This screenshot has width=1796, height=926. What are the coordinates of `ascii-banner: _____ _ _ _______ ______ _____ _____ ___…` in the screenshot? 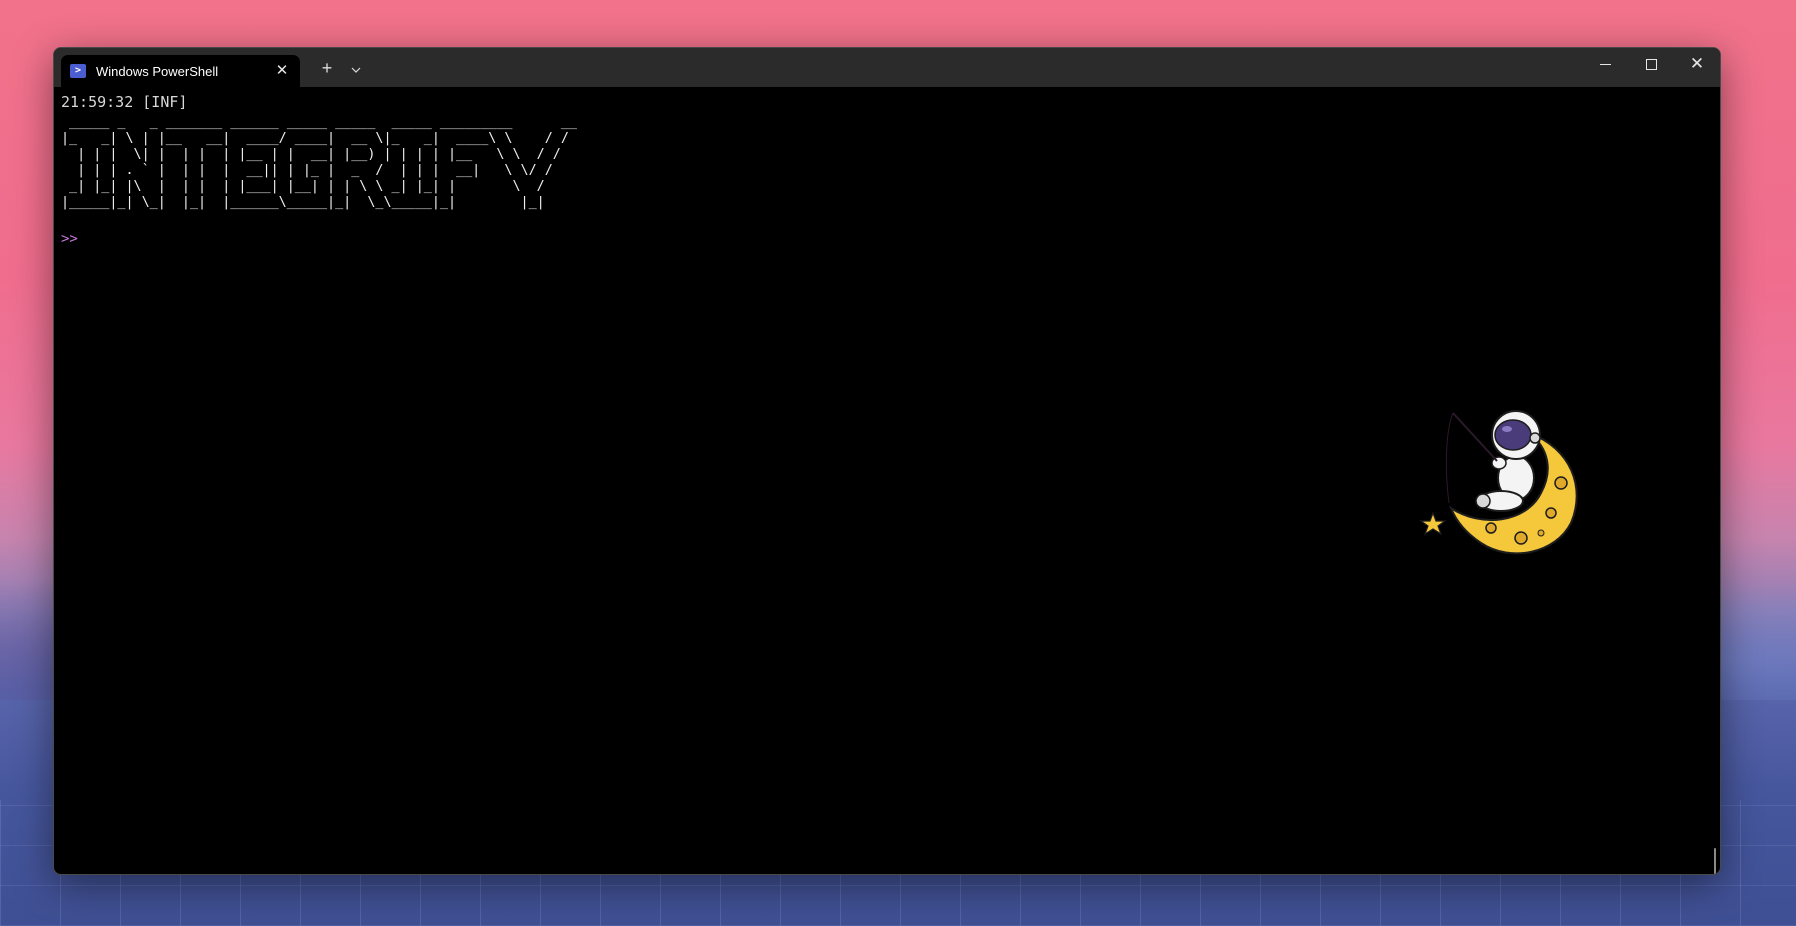 It's located at (319, 162).